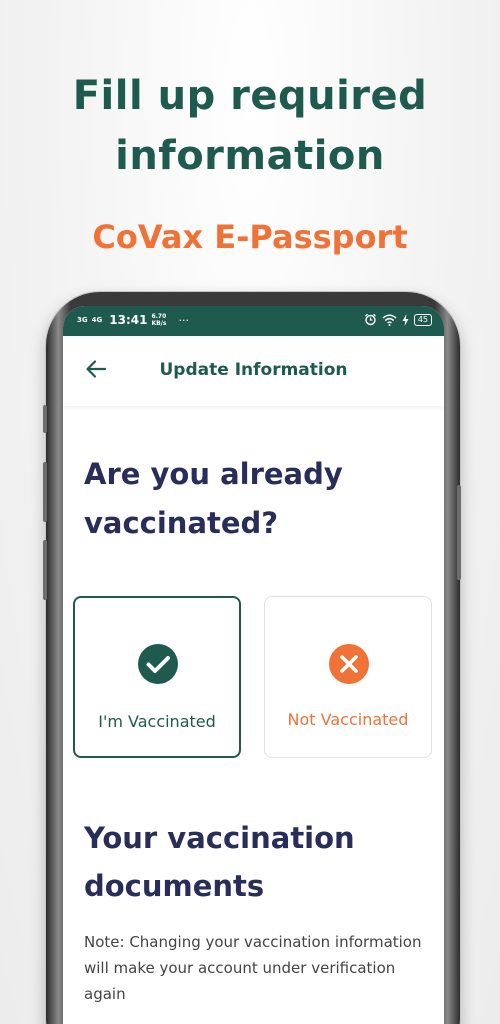 This screenshot has height=1024, width=500. What do you see at coordinates (422, 319) in the screenshot?
I see `battery-indicator: 45` at bounding box center [422, 319].